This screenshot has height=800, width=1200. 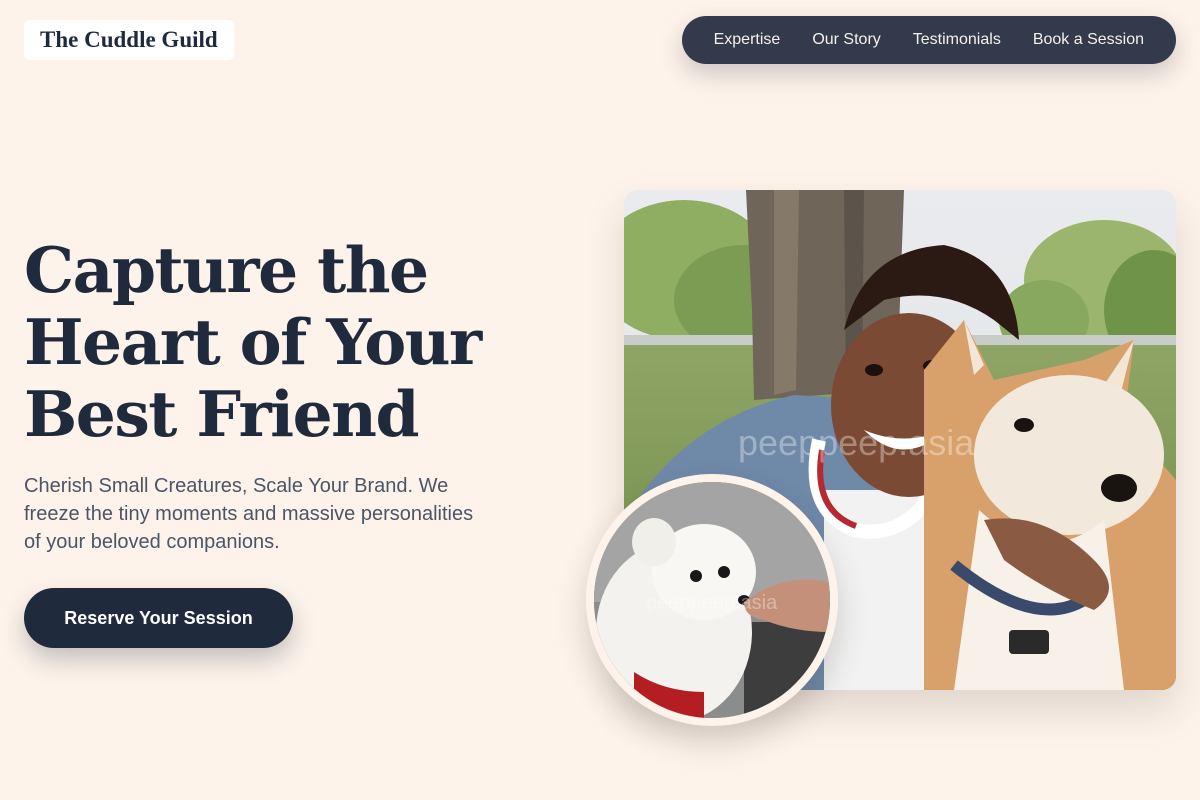 What do you see at coordinates (158, 618) in the screenshot?
I see `reserve-session-button: Reserve Your Session` at bounding box center [158, 618].